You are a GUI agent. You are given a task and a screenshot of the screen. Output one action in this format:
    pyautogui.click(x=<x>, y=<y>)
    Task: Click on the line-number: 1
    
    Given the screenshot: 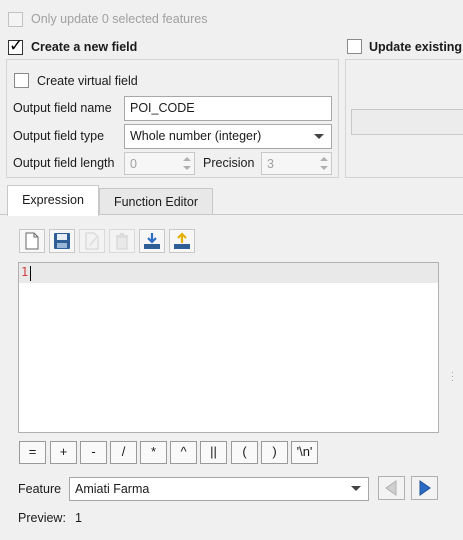 What is the action you would take?
    pyautogui.click(x=25, y=272)
    